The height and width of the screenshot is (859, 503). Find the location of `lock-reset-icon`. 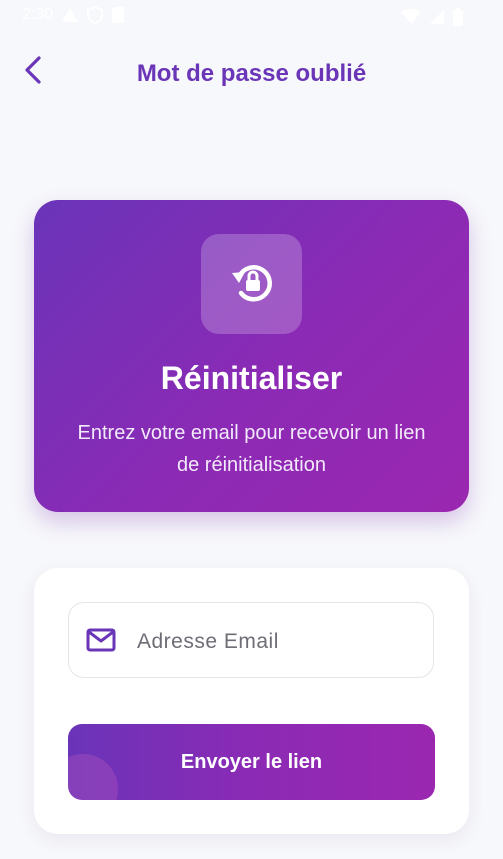

lock-reset-icon is located at coordinates (252, 284).